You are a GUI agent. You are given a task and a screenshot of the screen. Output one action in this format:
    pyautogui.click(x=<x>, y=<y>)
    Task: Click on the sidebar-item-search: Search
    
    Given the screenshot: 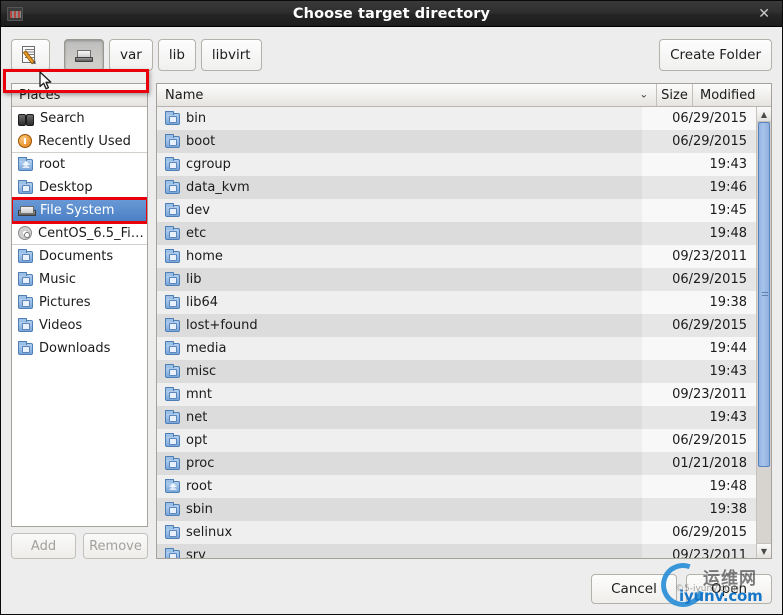 What is the action you would take?
    pyautogui.click(x=79, y=118)
    